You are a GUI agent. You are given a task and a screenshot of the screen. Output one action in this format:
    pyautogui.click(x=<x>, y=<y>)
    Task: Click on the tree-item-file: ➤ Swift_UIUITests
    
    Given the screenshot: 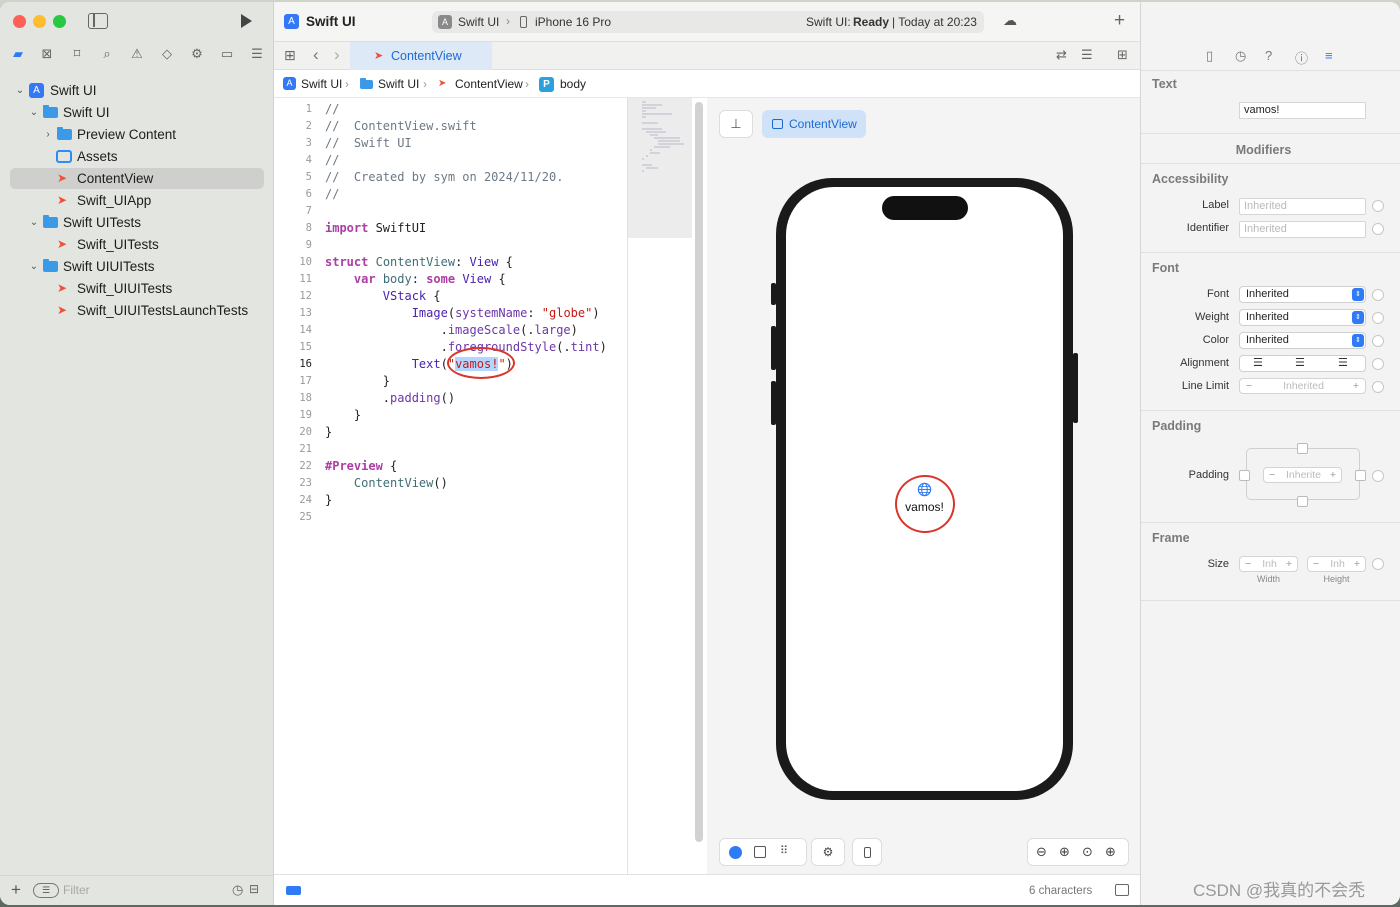 What is the action you would take?
    pyautogui.click(x=137, y=288)
    